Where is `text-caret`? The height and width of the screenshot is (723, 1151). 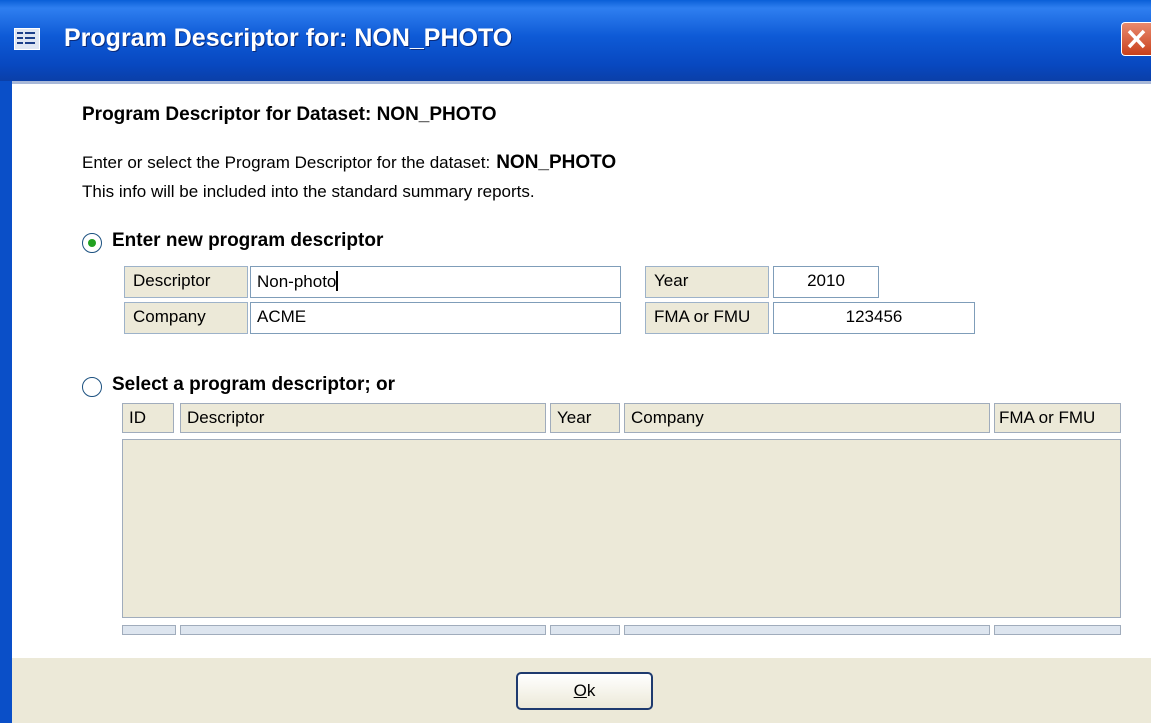
text-caret is located at coordinates (337, 281).